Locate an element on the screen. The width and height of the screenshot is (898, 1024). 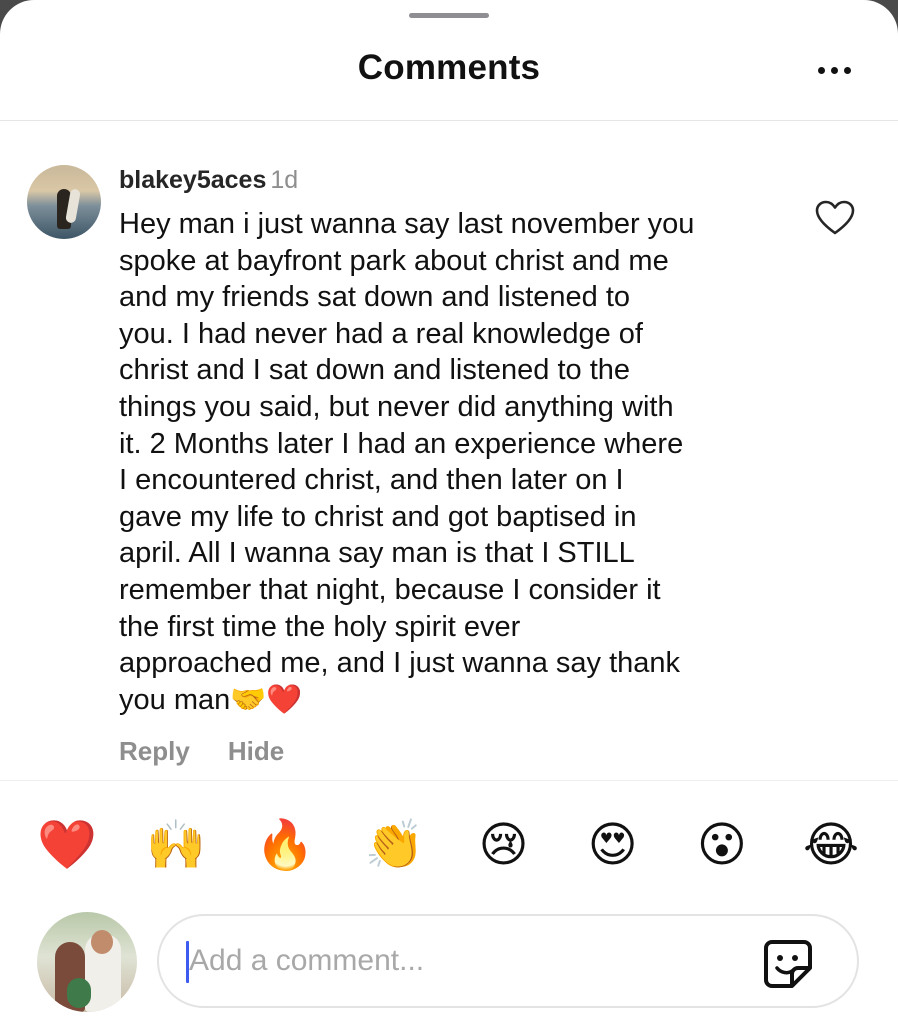
heart-outline-icon is located at coordinates (835, 217).